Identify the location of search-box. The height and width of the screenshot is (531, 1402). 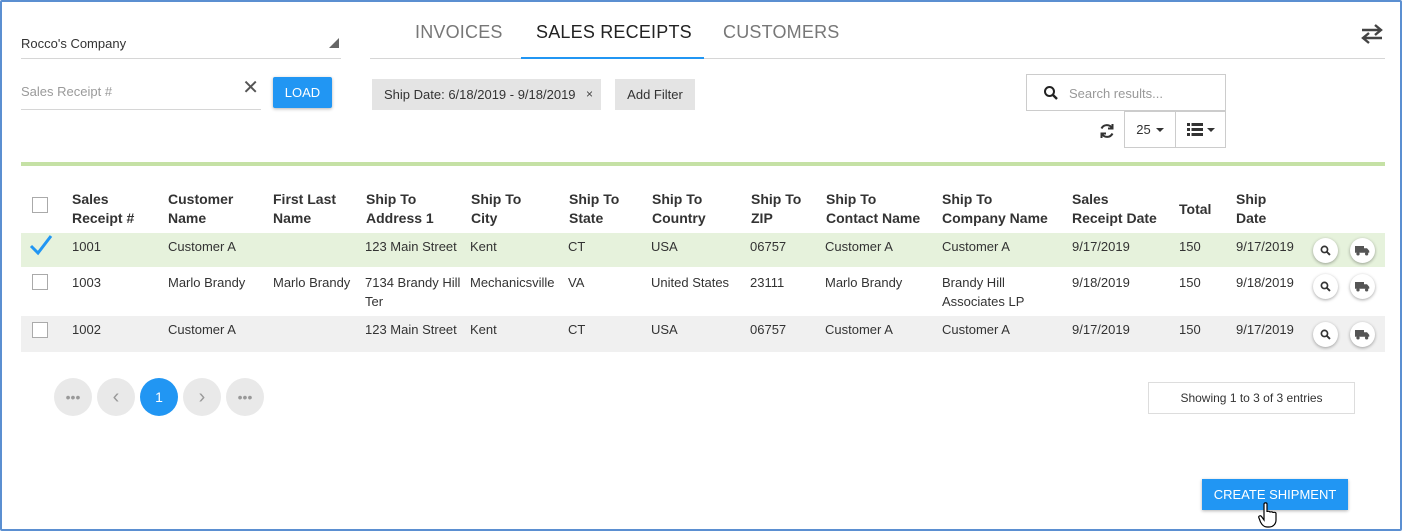
(1126, 92).